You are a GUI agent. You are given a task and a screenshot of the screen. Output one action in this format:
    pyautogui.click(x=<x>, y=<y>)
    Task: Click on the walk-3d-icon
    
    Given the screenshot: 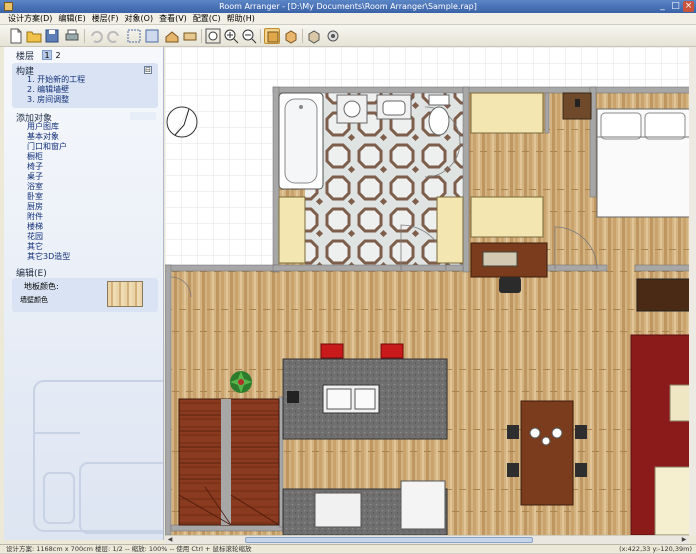 What is the action you would take?
    pyautogui.click(x=314, y=36)
    